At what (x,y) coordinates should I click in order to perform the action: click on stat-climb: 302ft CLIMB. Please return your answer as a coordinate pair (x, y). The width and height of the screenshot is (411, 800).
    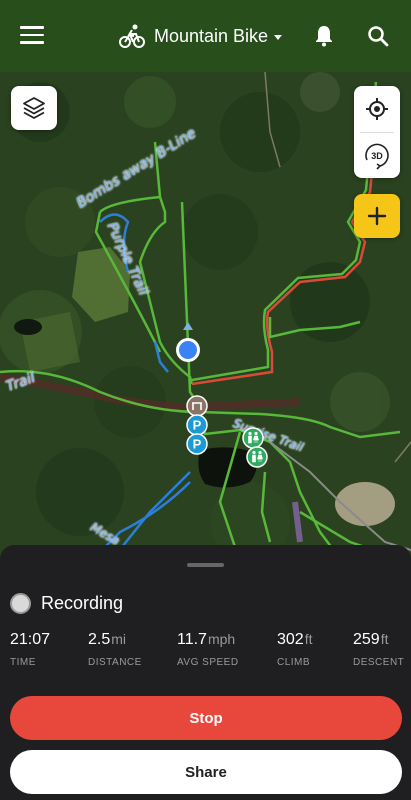
    Looking at the image, I should click on (294, 649).